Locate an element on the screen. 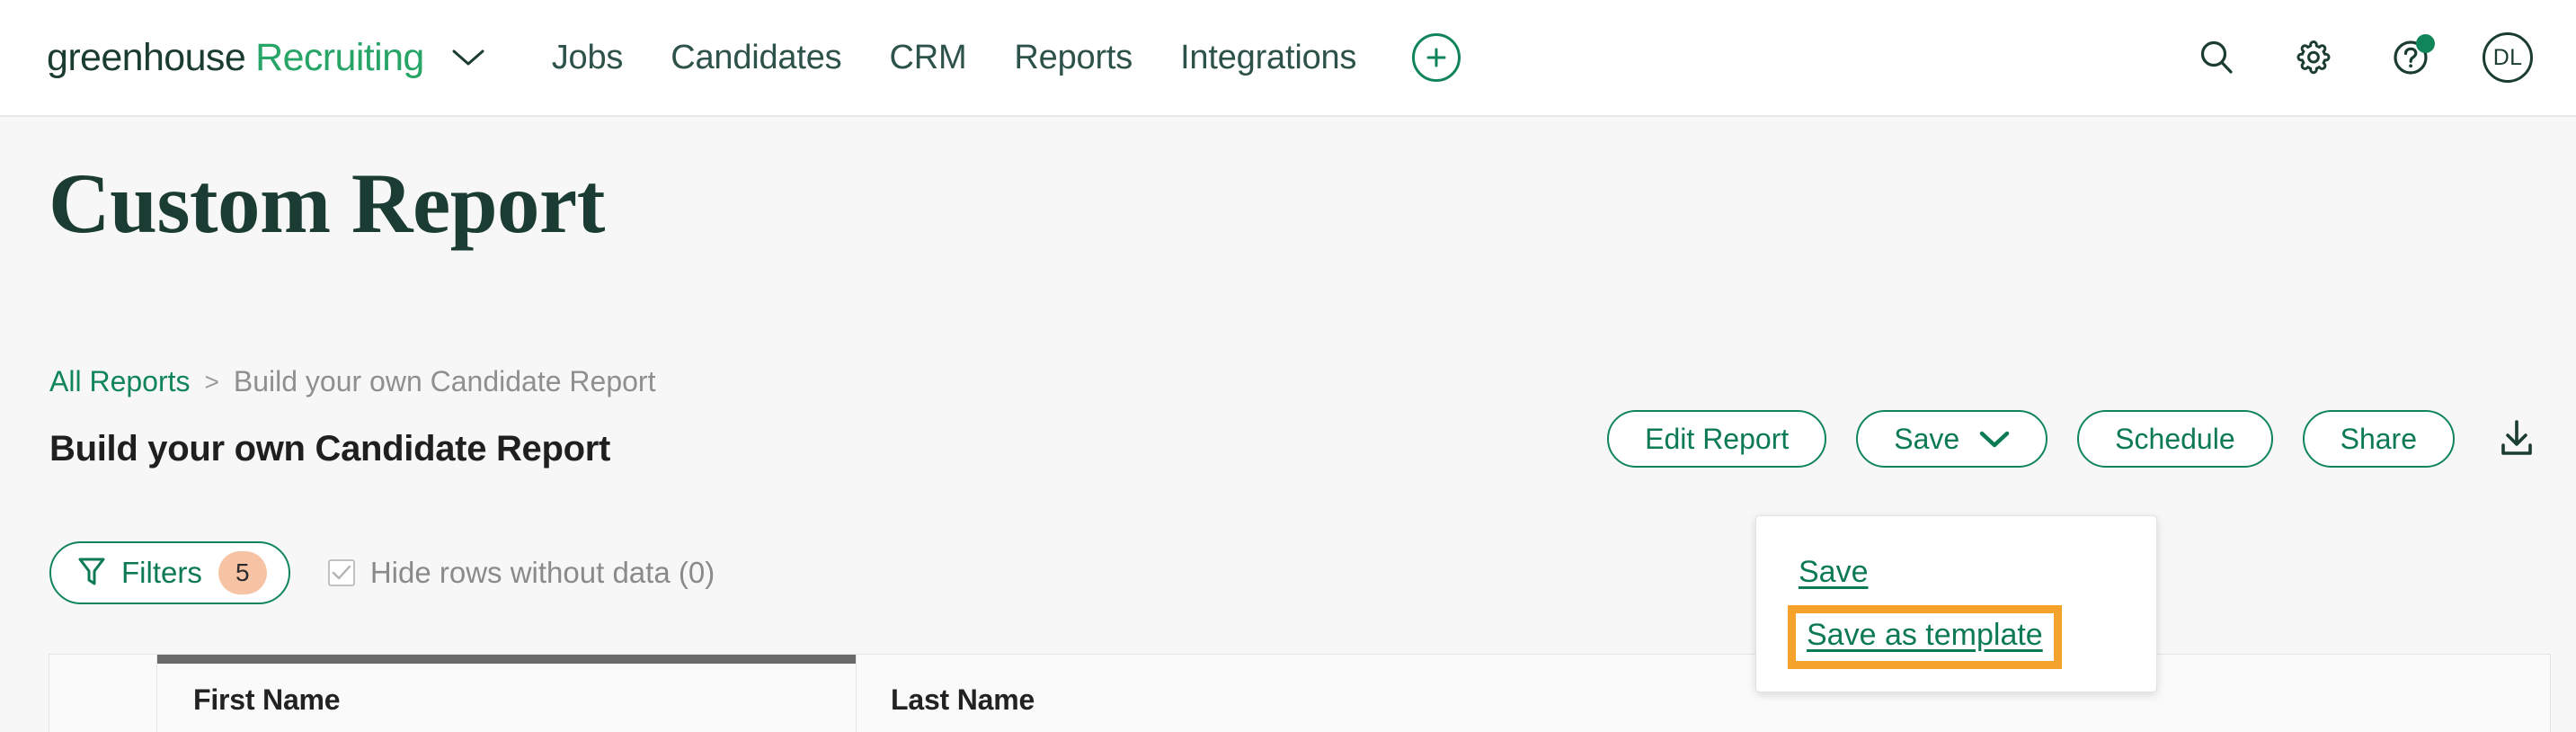 Image resolution: width=2576 pixels, height=732 pixels. edit-report-button: Edit Report is located at coordinates (1717, 439).